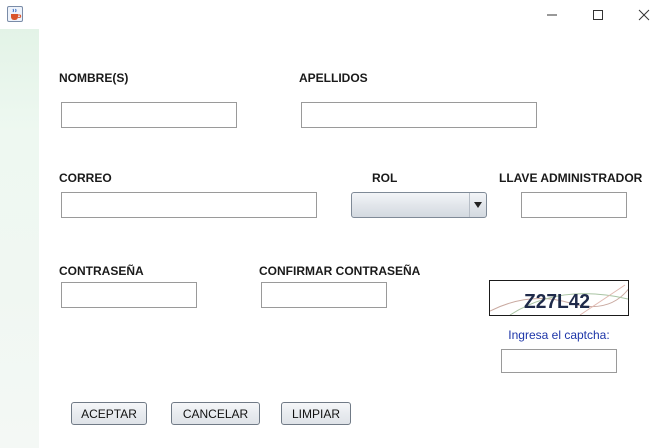  Describe the element at coordinates (419, 115) in the screenshot. I see `apellidos-input` at that location.